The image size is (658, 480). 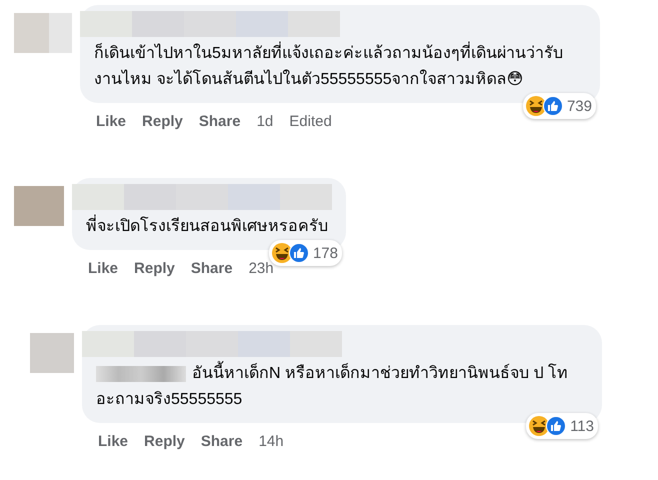 I want to click on reaction-summary: 178, so click(x=305, y=253).